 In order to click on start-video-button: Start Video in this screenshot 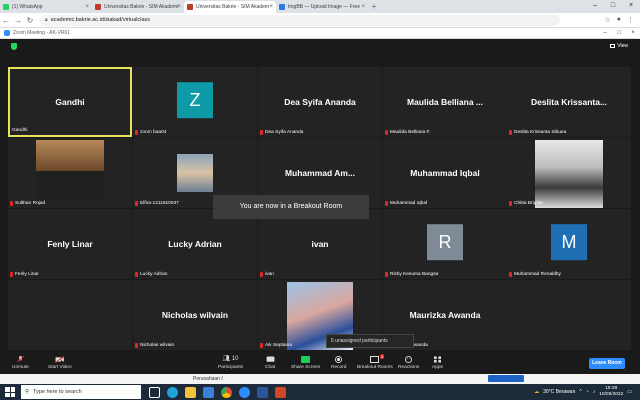, I will do `click(60, 363)`.